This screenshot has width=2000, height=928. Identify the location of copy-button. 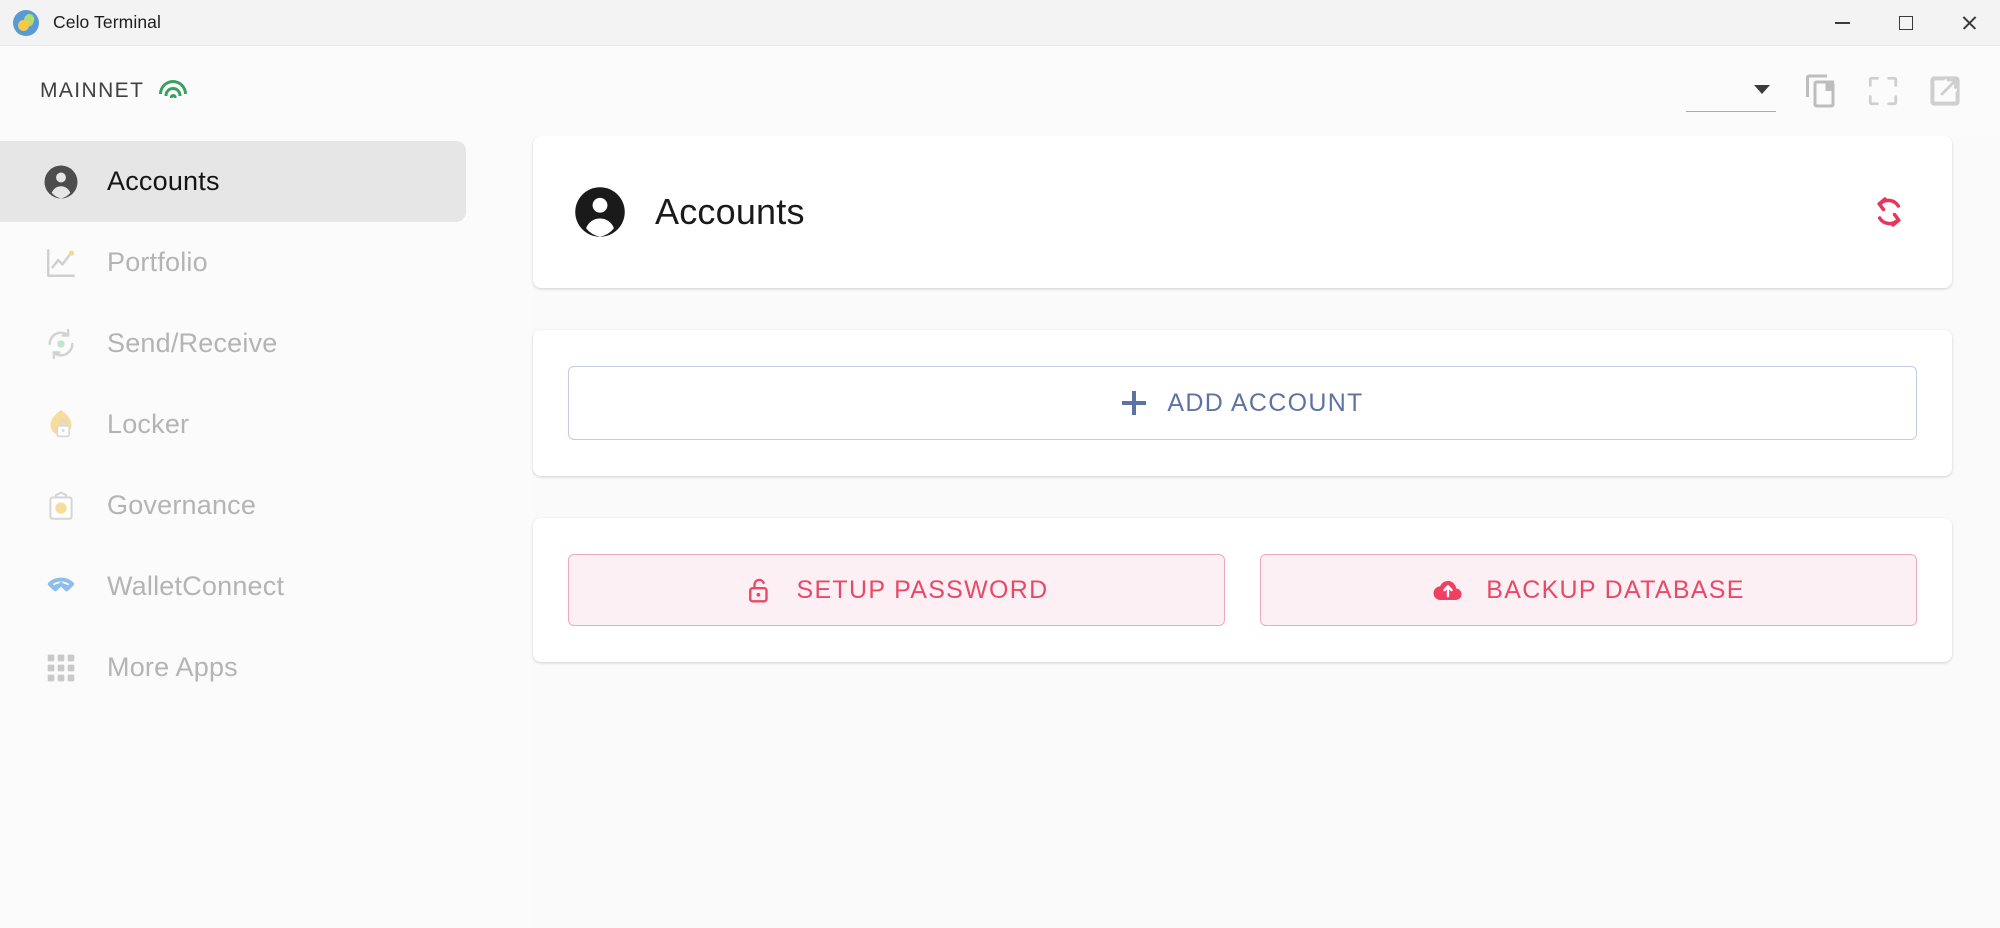
(1821, 91).